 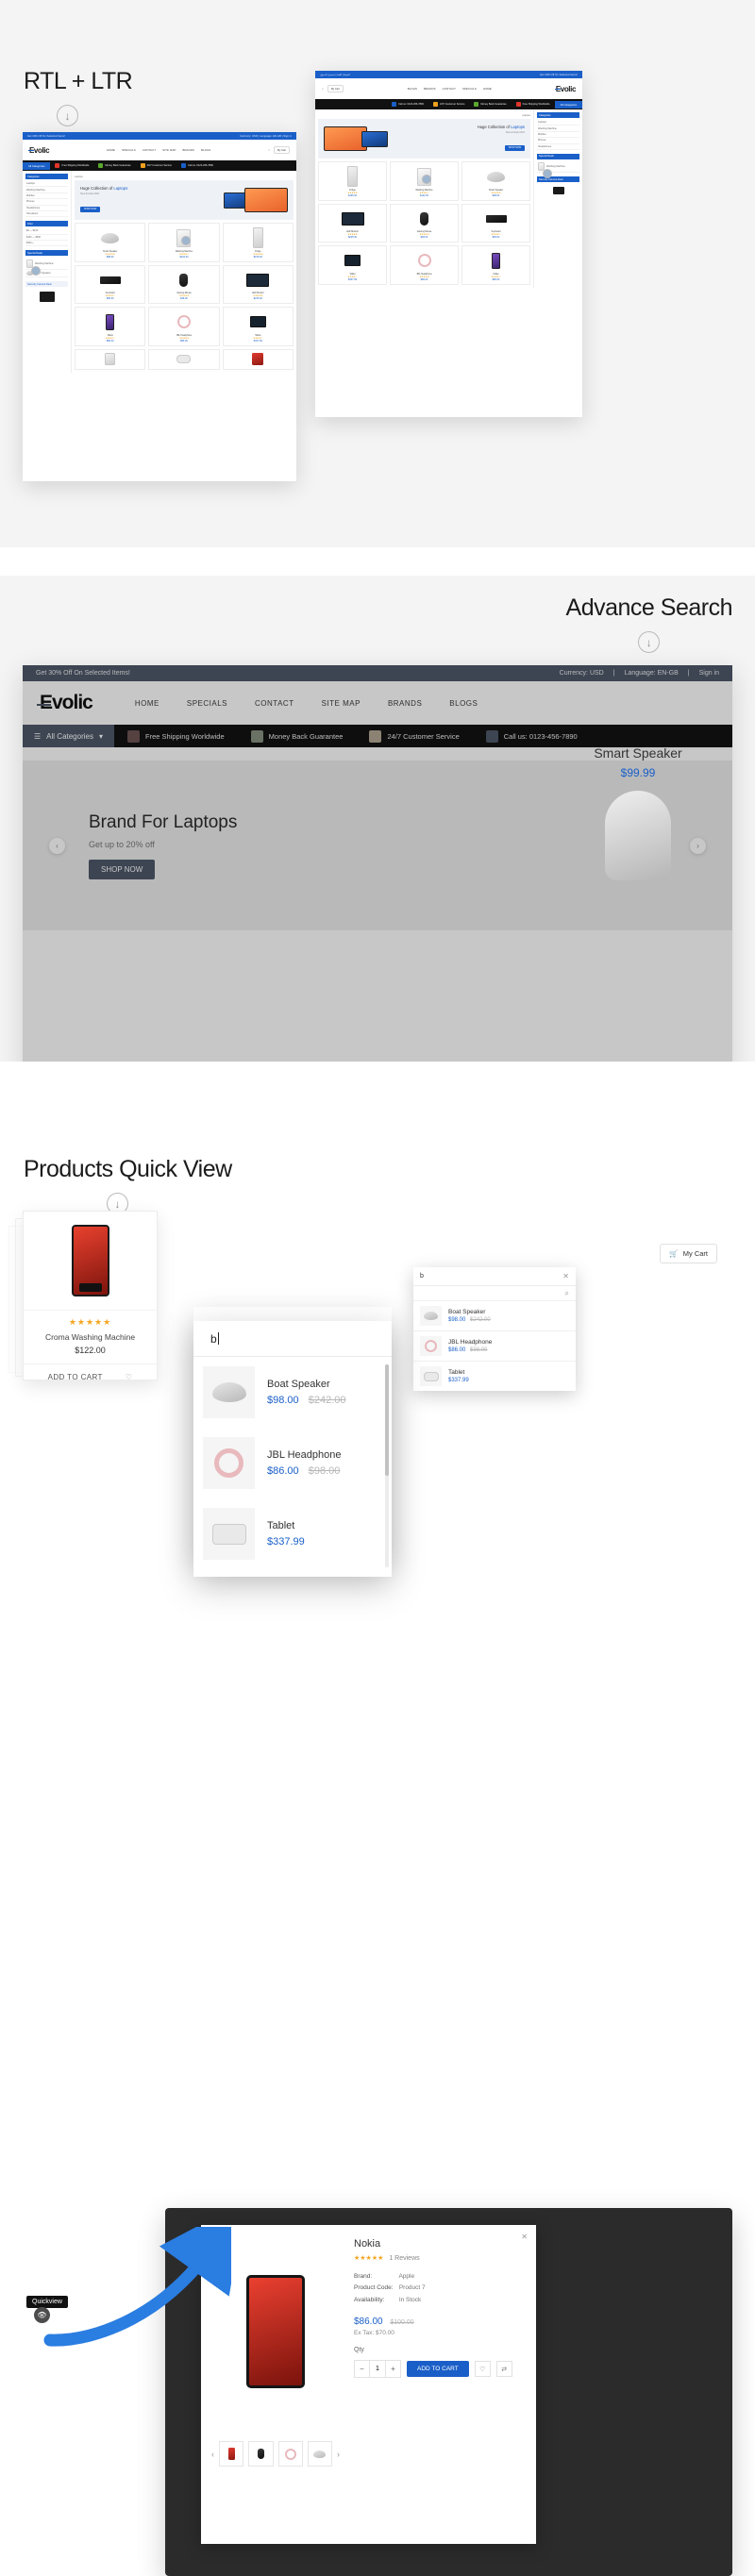 I want to click on rtl-cart-button: My Cart, so click(x=335, y=88).